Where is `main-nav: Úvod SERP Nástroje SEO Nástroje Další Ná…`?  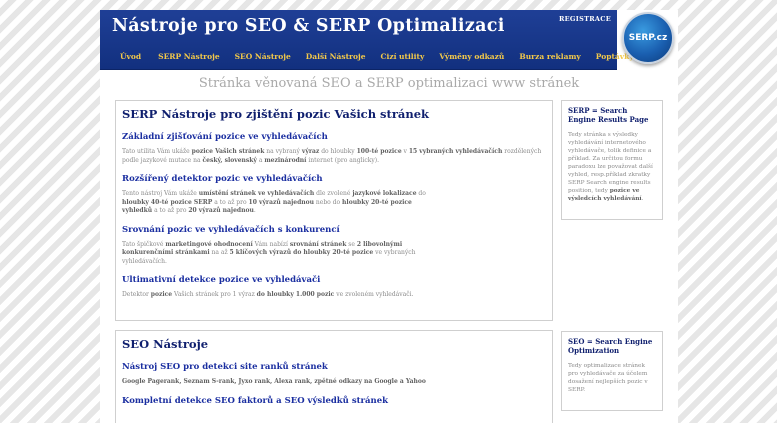
main-nav: Úvod SERP Nástroje SEO Nástroje Další Ná… is located at coordinates (367, 56).